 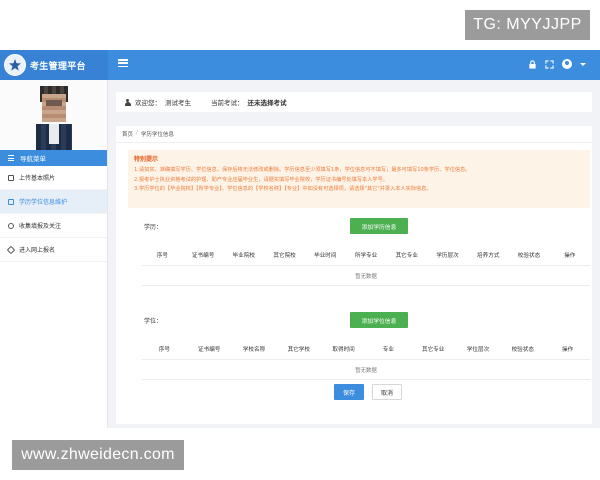 I want to click on sidebar-item-favorites: 收集填报及关注, so click(x=53, y=226).